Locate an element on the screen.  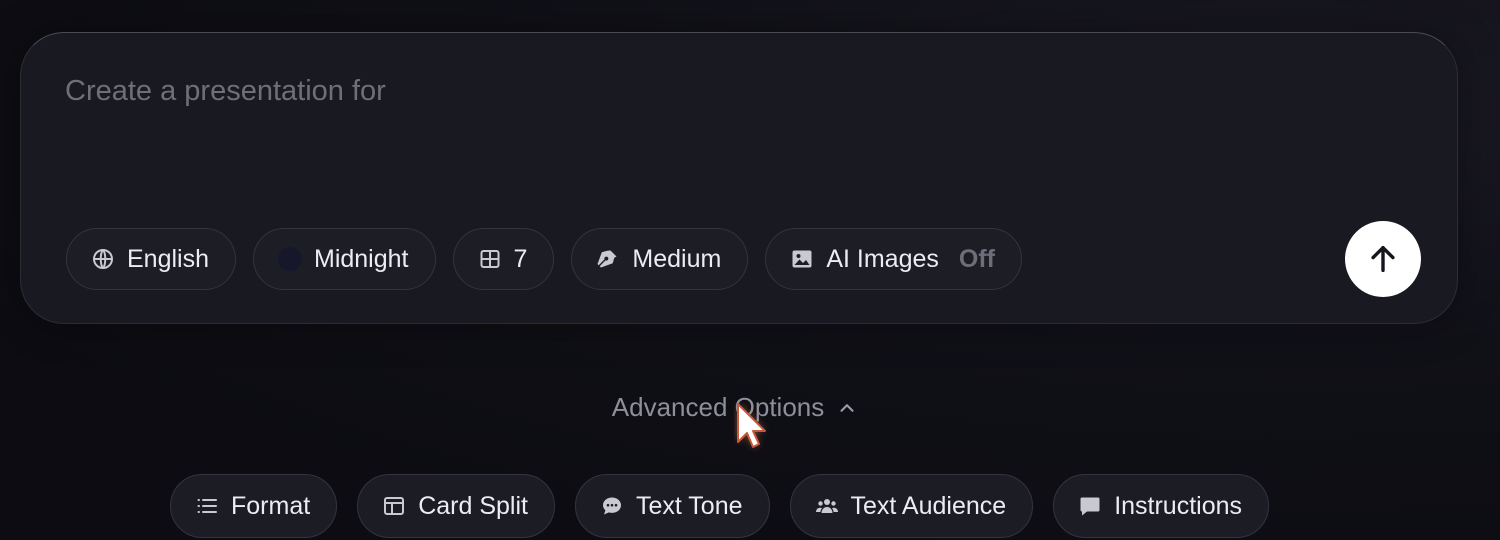
grid-icon is located at coordinates (490, 259).